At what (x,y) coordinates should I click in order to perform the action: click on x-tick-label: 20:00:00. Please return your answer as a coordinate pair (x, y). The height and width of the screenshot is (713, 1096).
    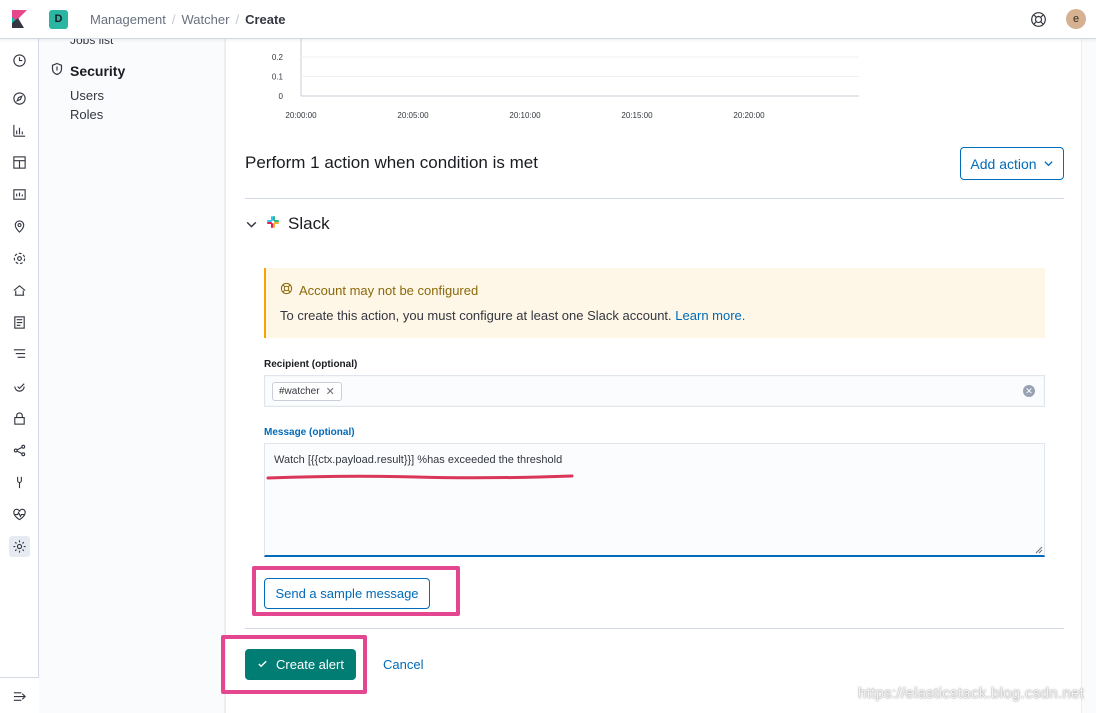
    Looking at the image, I should click on (301, 115).